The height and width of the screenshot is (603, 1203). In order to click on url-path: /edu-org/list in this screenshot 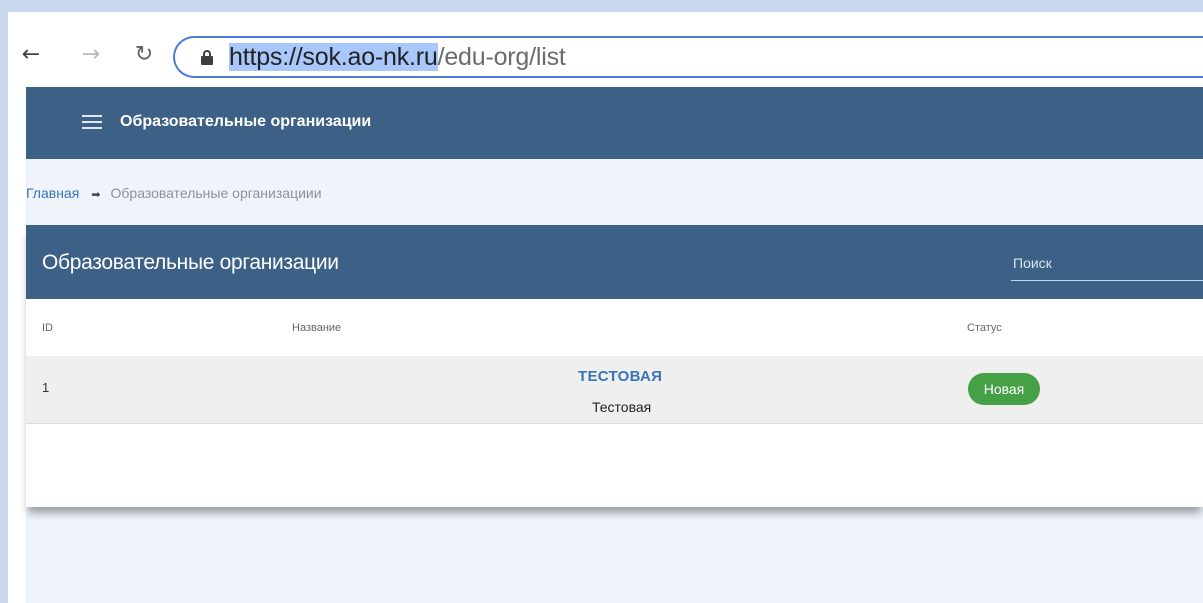, I will do `click(501, 57)`.